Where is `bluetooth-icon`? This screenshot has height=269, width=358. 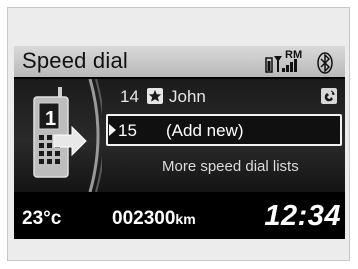 bluetooth-icon is located at coordinates (325, 63).